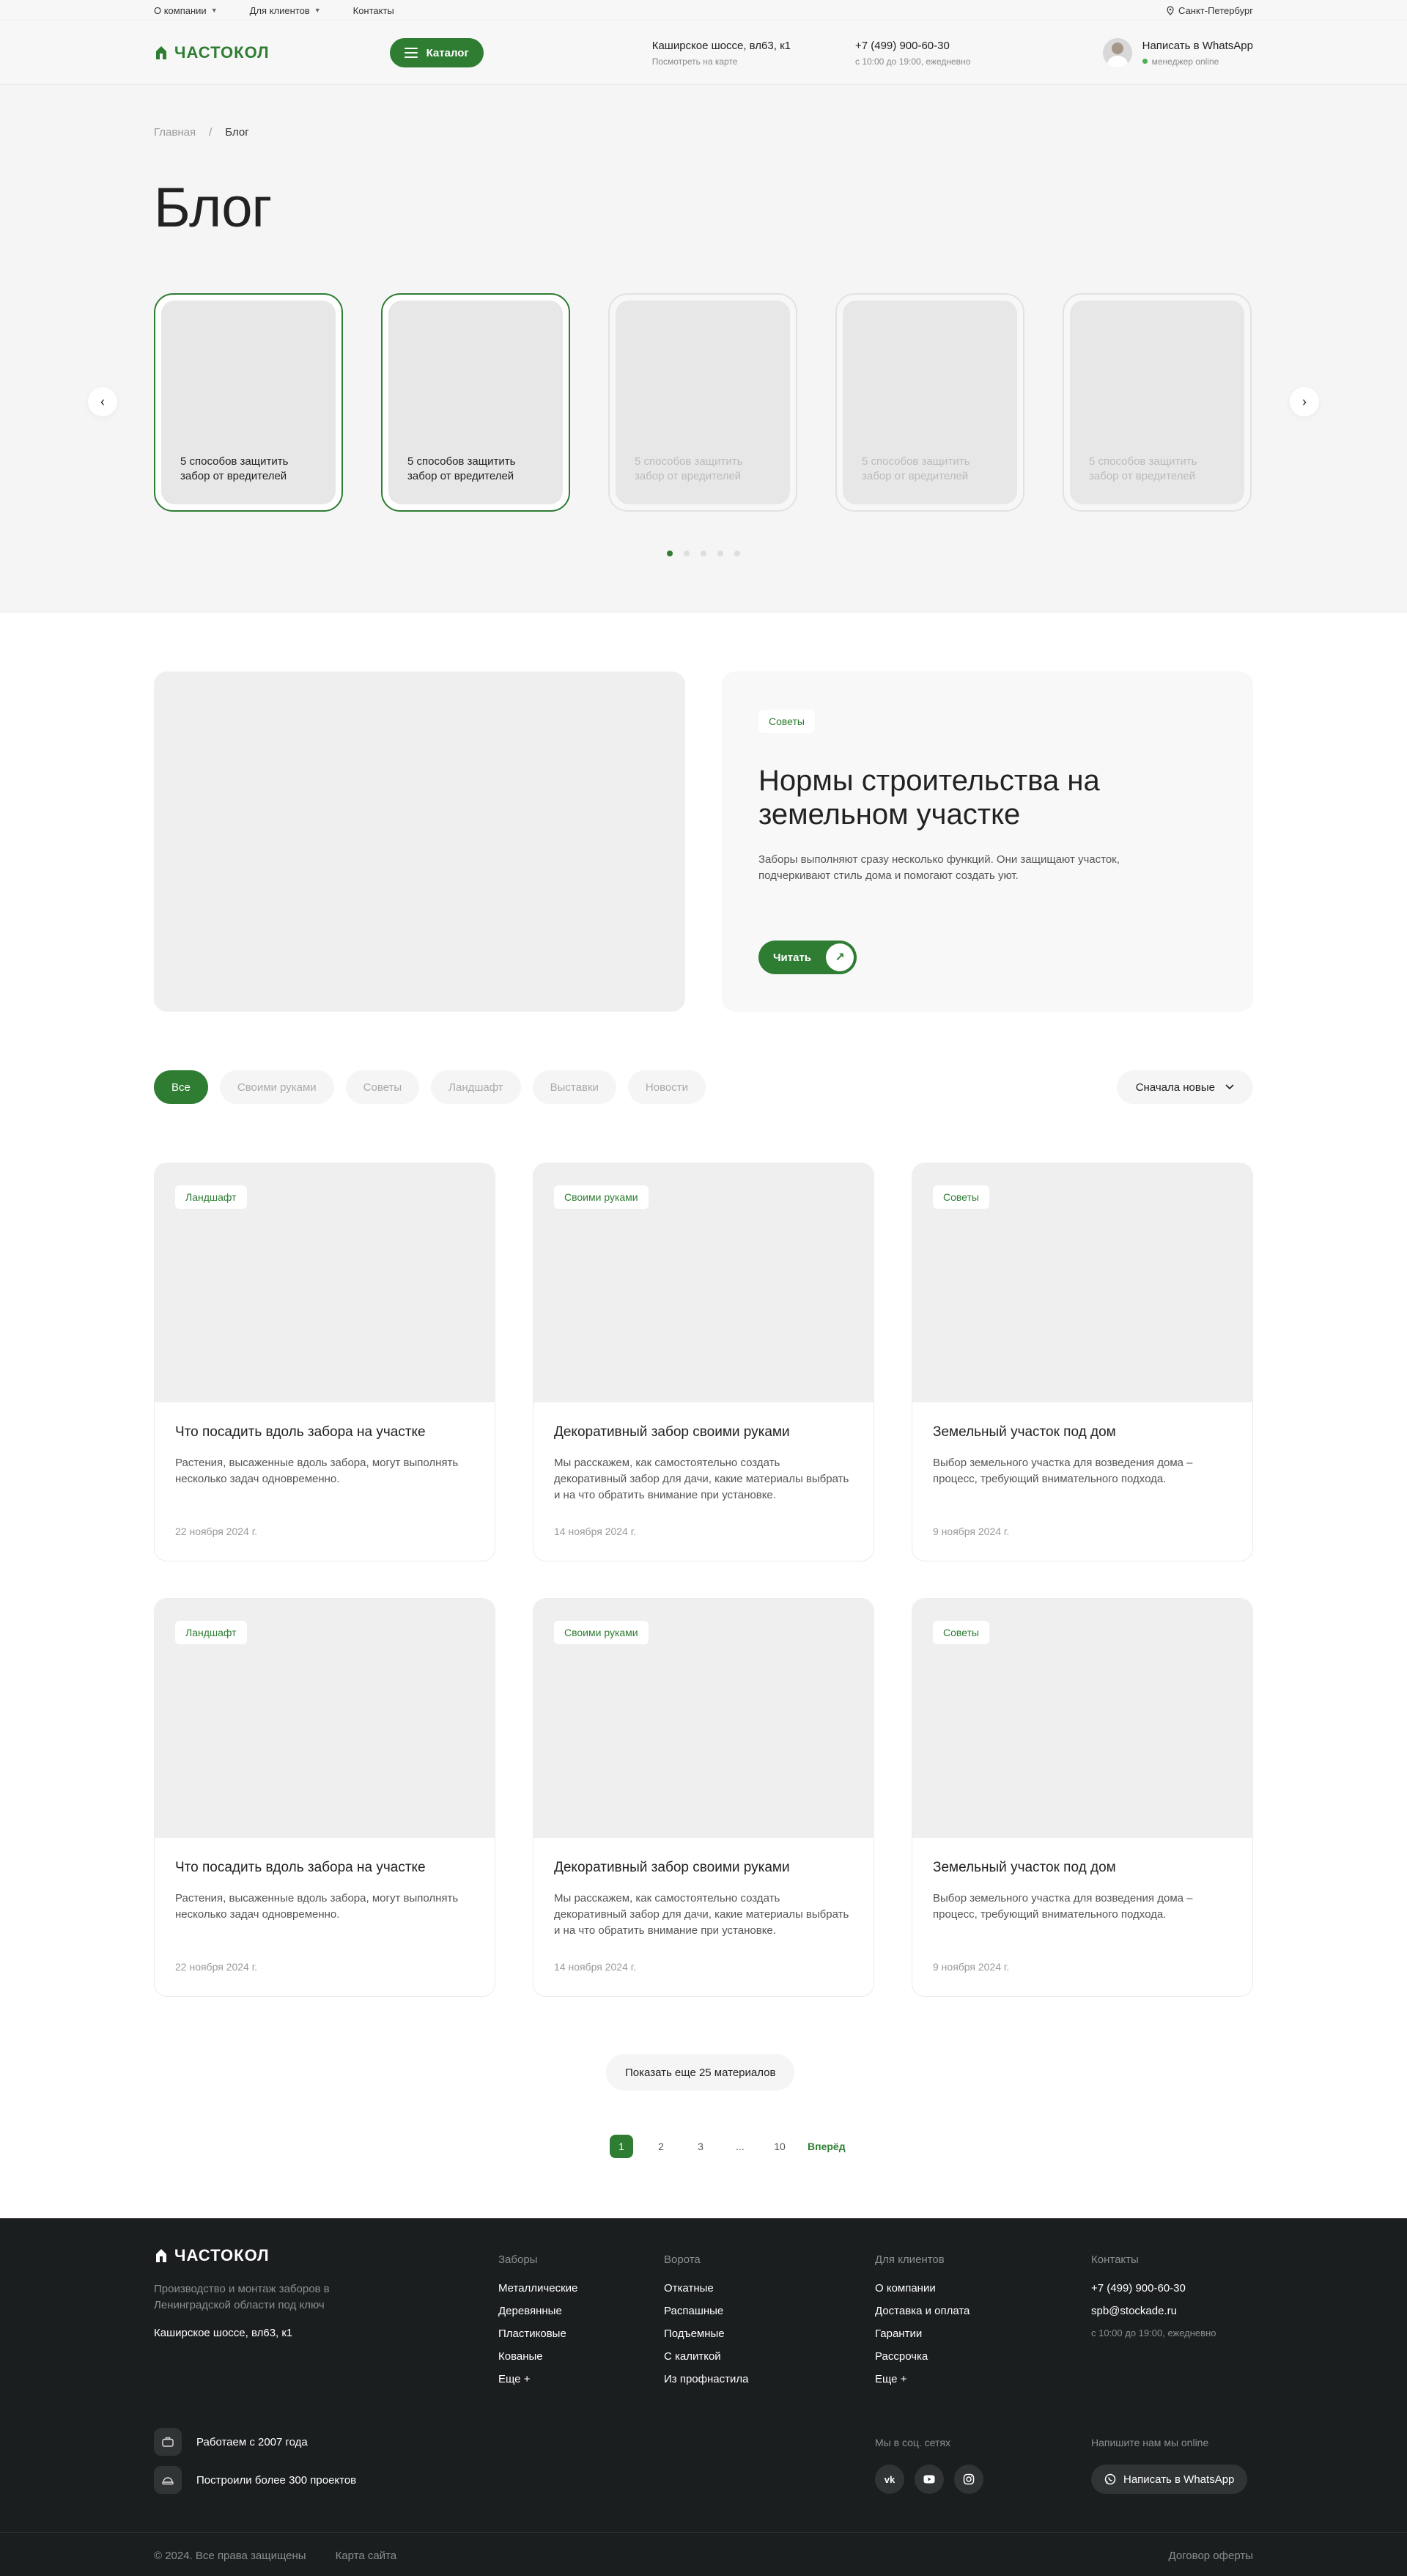  Describe the element at coordinates (922, 2288) in the screenshot. I see `footer-link: О компании` at that location.